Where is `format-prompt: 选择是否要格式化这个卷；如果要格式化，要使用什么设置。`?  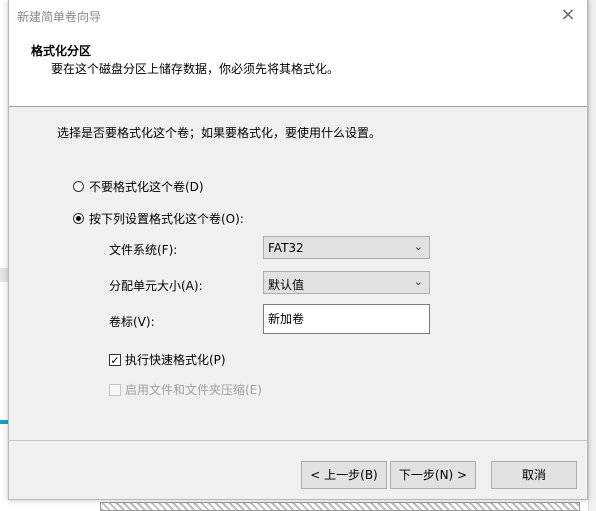 format-prompt: 选择是否要格式化这个卷；如果要格式化，要使用什么设置。 is located at coordinates (219, 133).